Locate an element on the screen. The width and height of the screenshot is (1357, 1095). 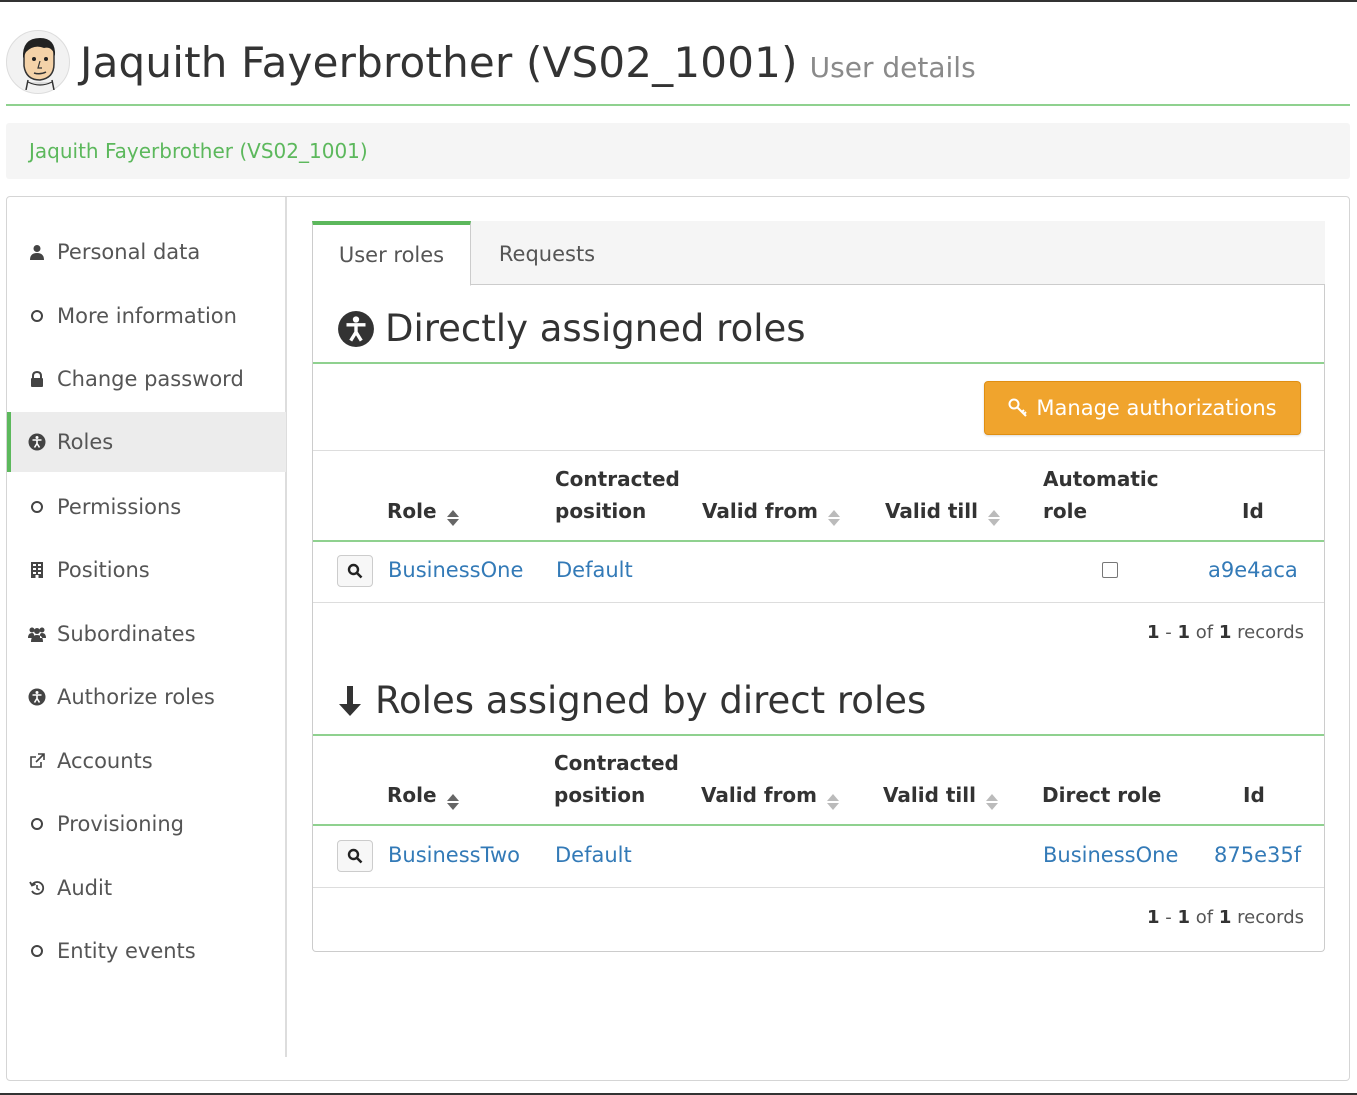
sidebar-item-label: More information is located at coordinates (147, 316).